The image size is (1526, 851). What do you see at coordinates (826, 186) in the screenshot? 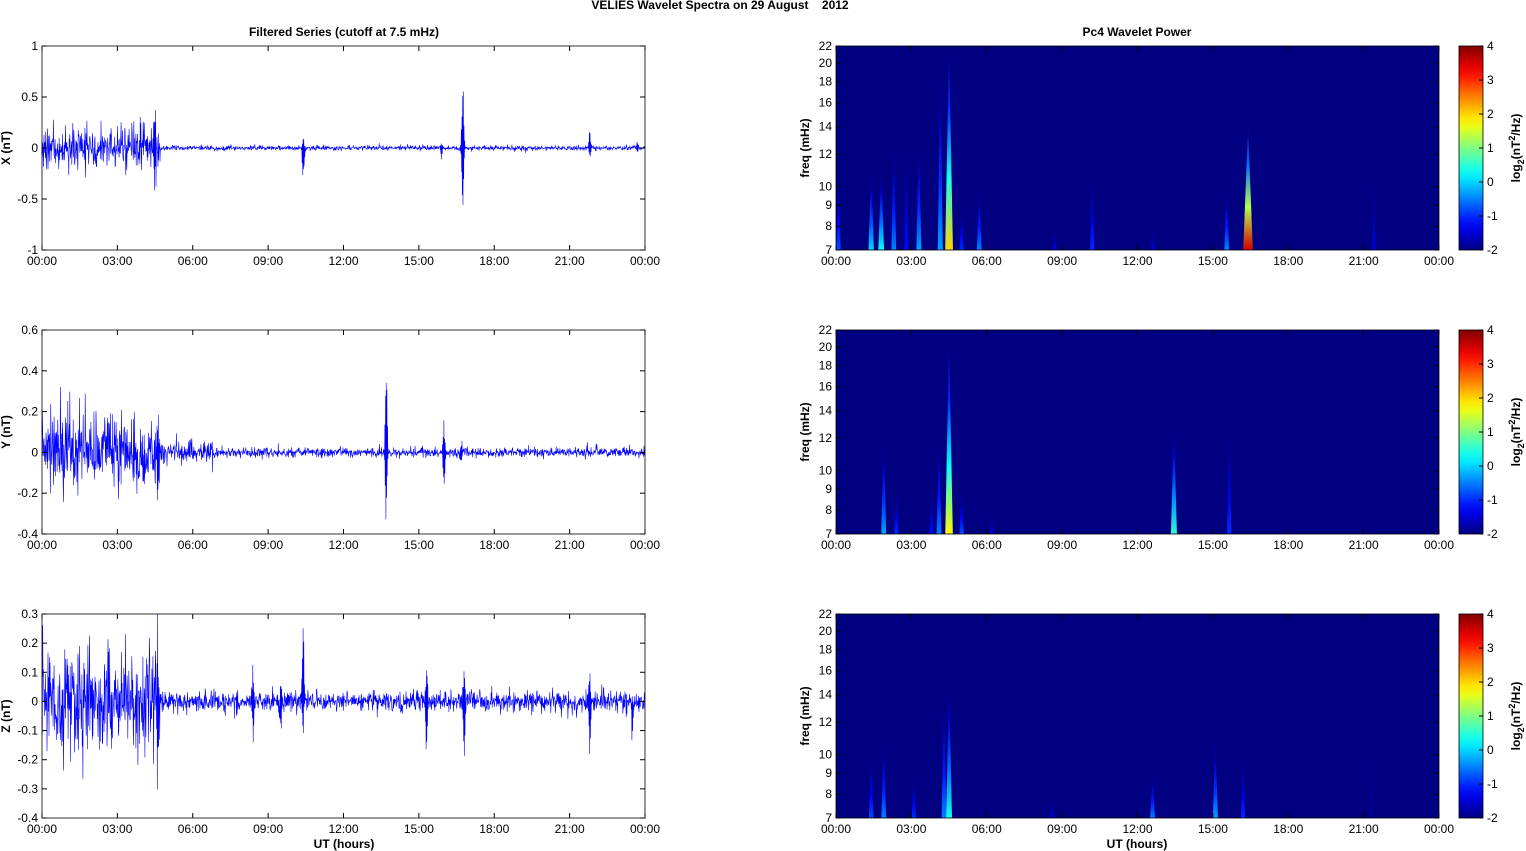
I see `y-tick-label: 10` at bounding box center [826, 186].